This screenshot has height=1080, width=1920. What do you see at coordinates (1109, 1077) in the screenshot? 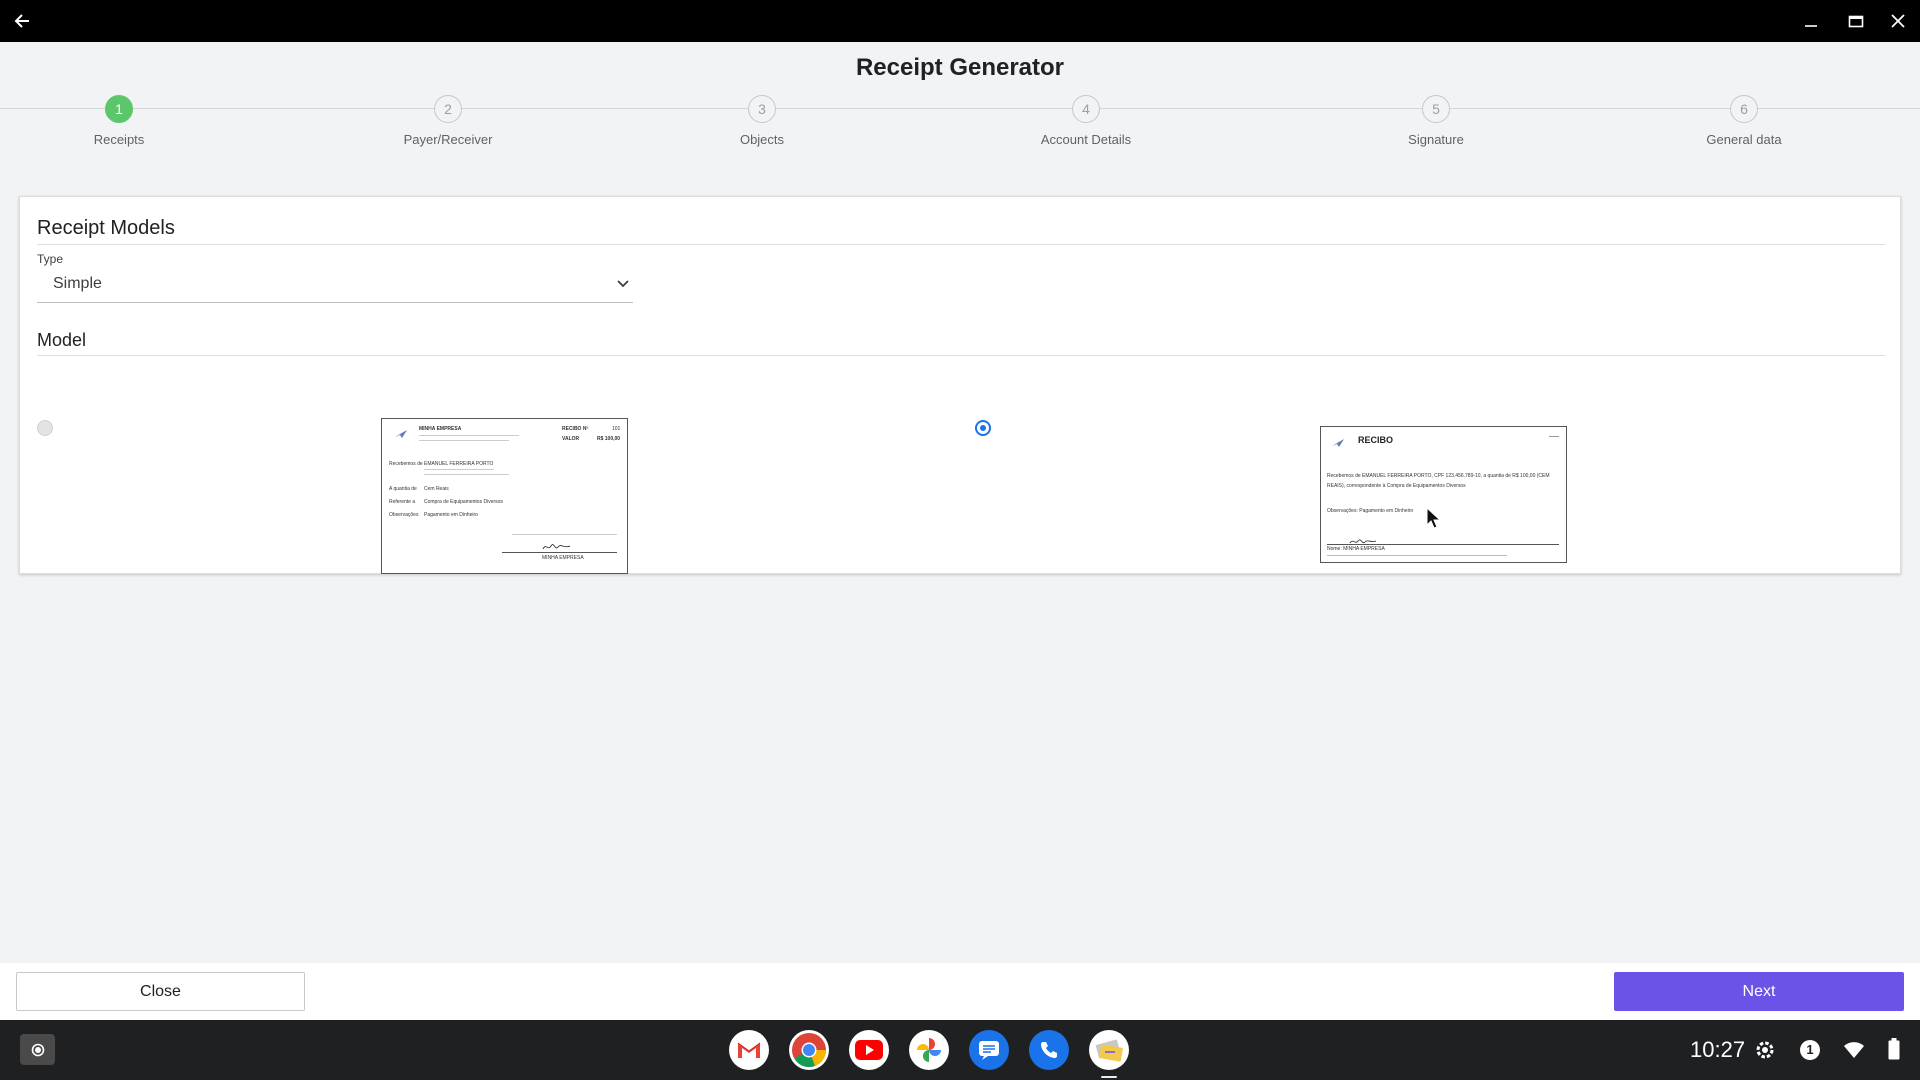
I see `active-app-indicator` at bounding box center [1109, 1077].